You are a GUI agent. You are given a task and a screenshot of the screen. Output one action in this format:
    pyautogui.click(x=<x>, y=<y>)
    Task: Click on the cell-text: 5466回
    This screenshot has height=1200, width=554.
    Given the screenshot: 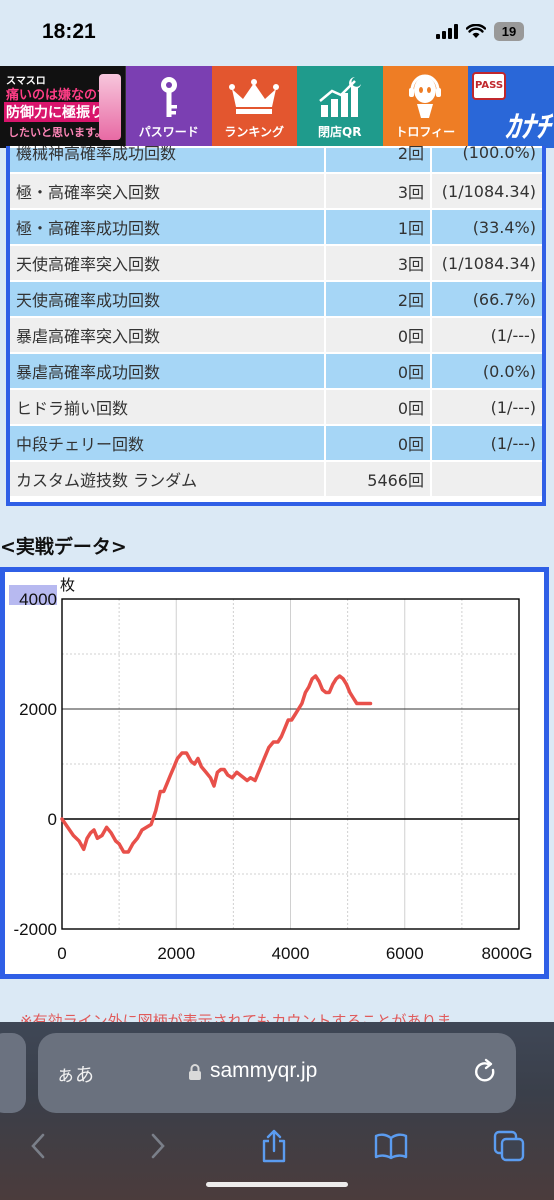 What is the action you would take?
    pyautogui.click(x=395, y=480)
    